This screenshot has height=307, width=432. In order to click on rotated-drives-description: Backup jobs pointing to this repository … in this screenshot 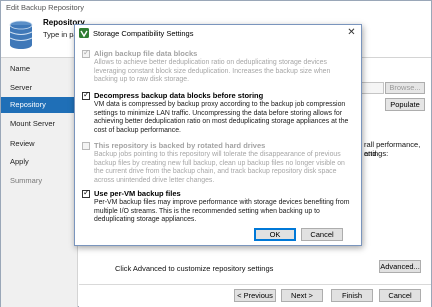, I will do `click(219, 167)`.